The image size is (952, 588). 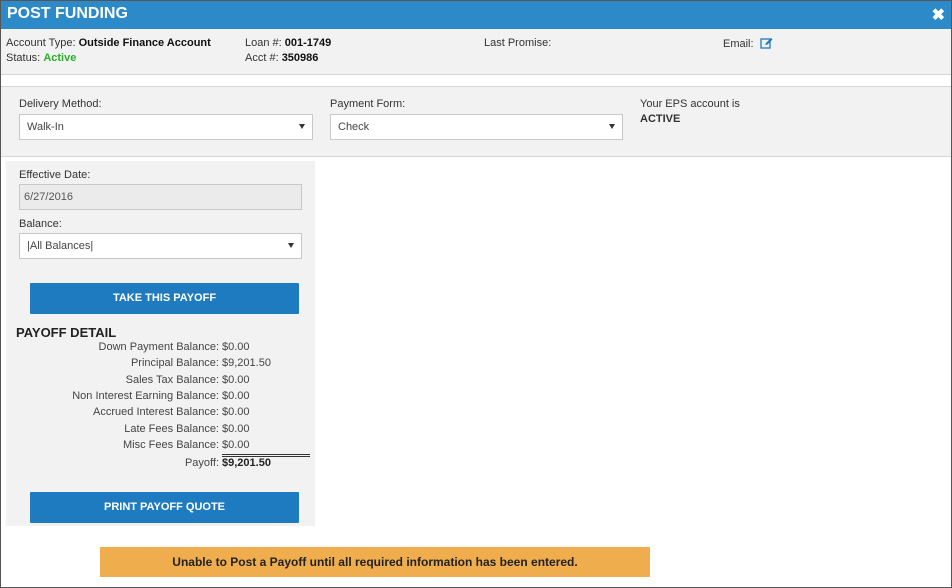 What do you see at coordinates (60, 58) in the screenshot?
I see `status-value: Active` at bounding box center [60, 58].